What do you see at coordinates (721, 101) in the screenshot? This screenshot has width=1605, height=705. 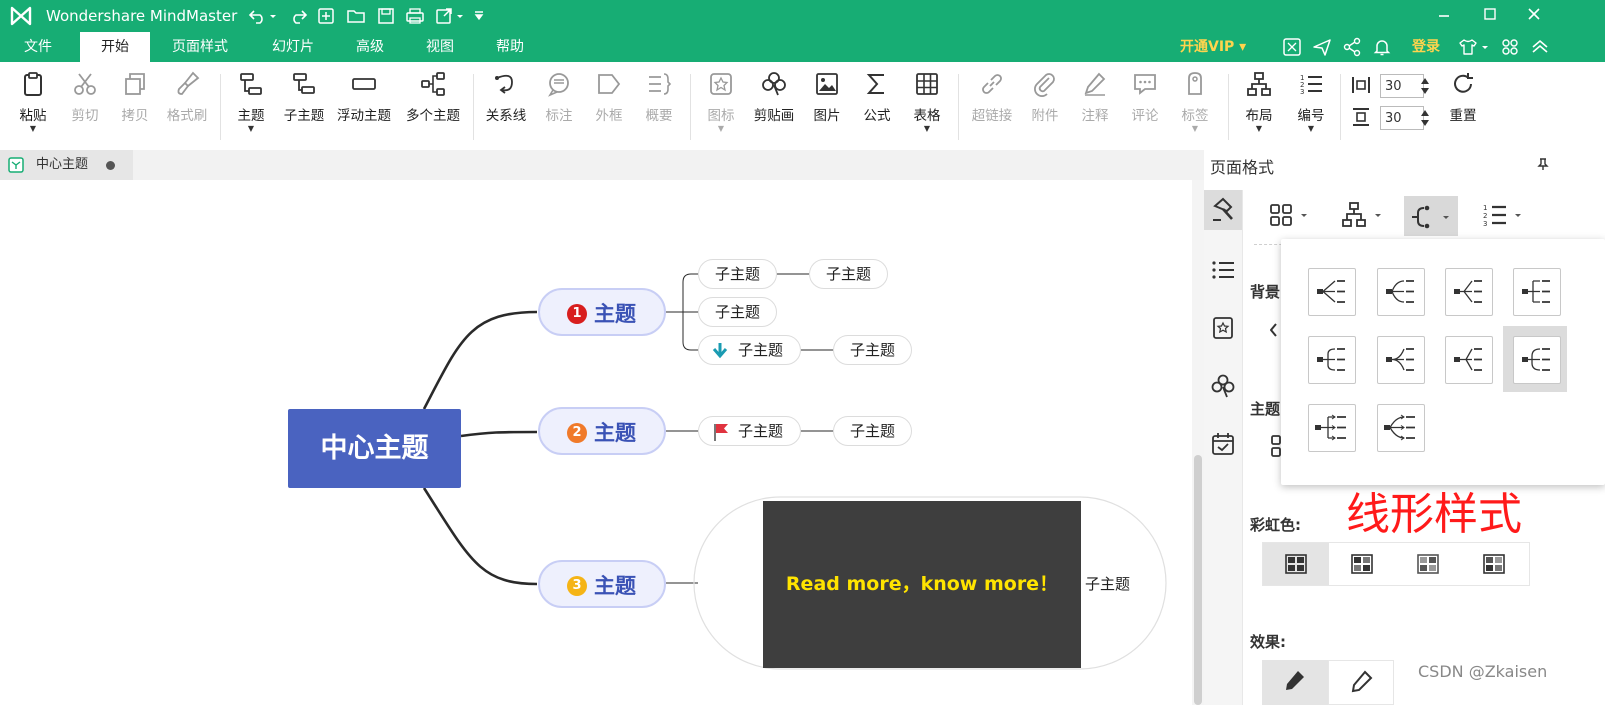 I see `icon-insert-button: 图标 ▼` at bounding box center [721, 101].